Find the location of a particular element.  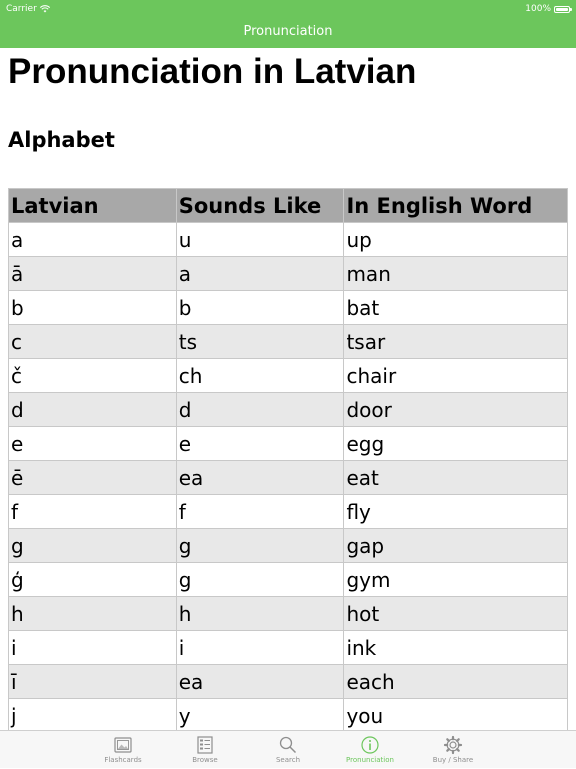

status-bar: Carrier 100% is located at coordinates (288, 9).